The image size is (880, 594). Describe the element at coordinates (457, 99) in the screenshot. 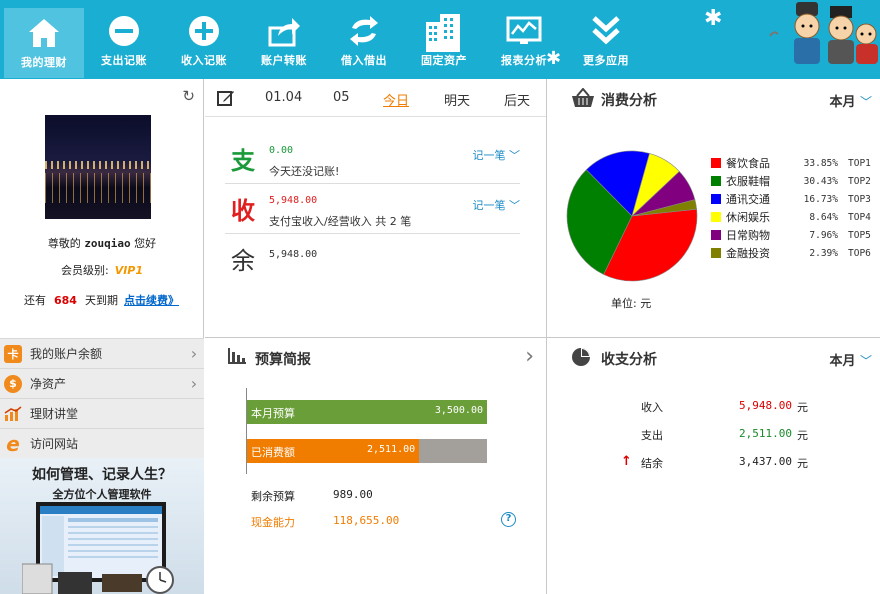

I see `date-tab-tomorrow: 明天` at that location.